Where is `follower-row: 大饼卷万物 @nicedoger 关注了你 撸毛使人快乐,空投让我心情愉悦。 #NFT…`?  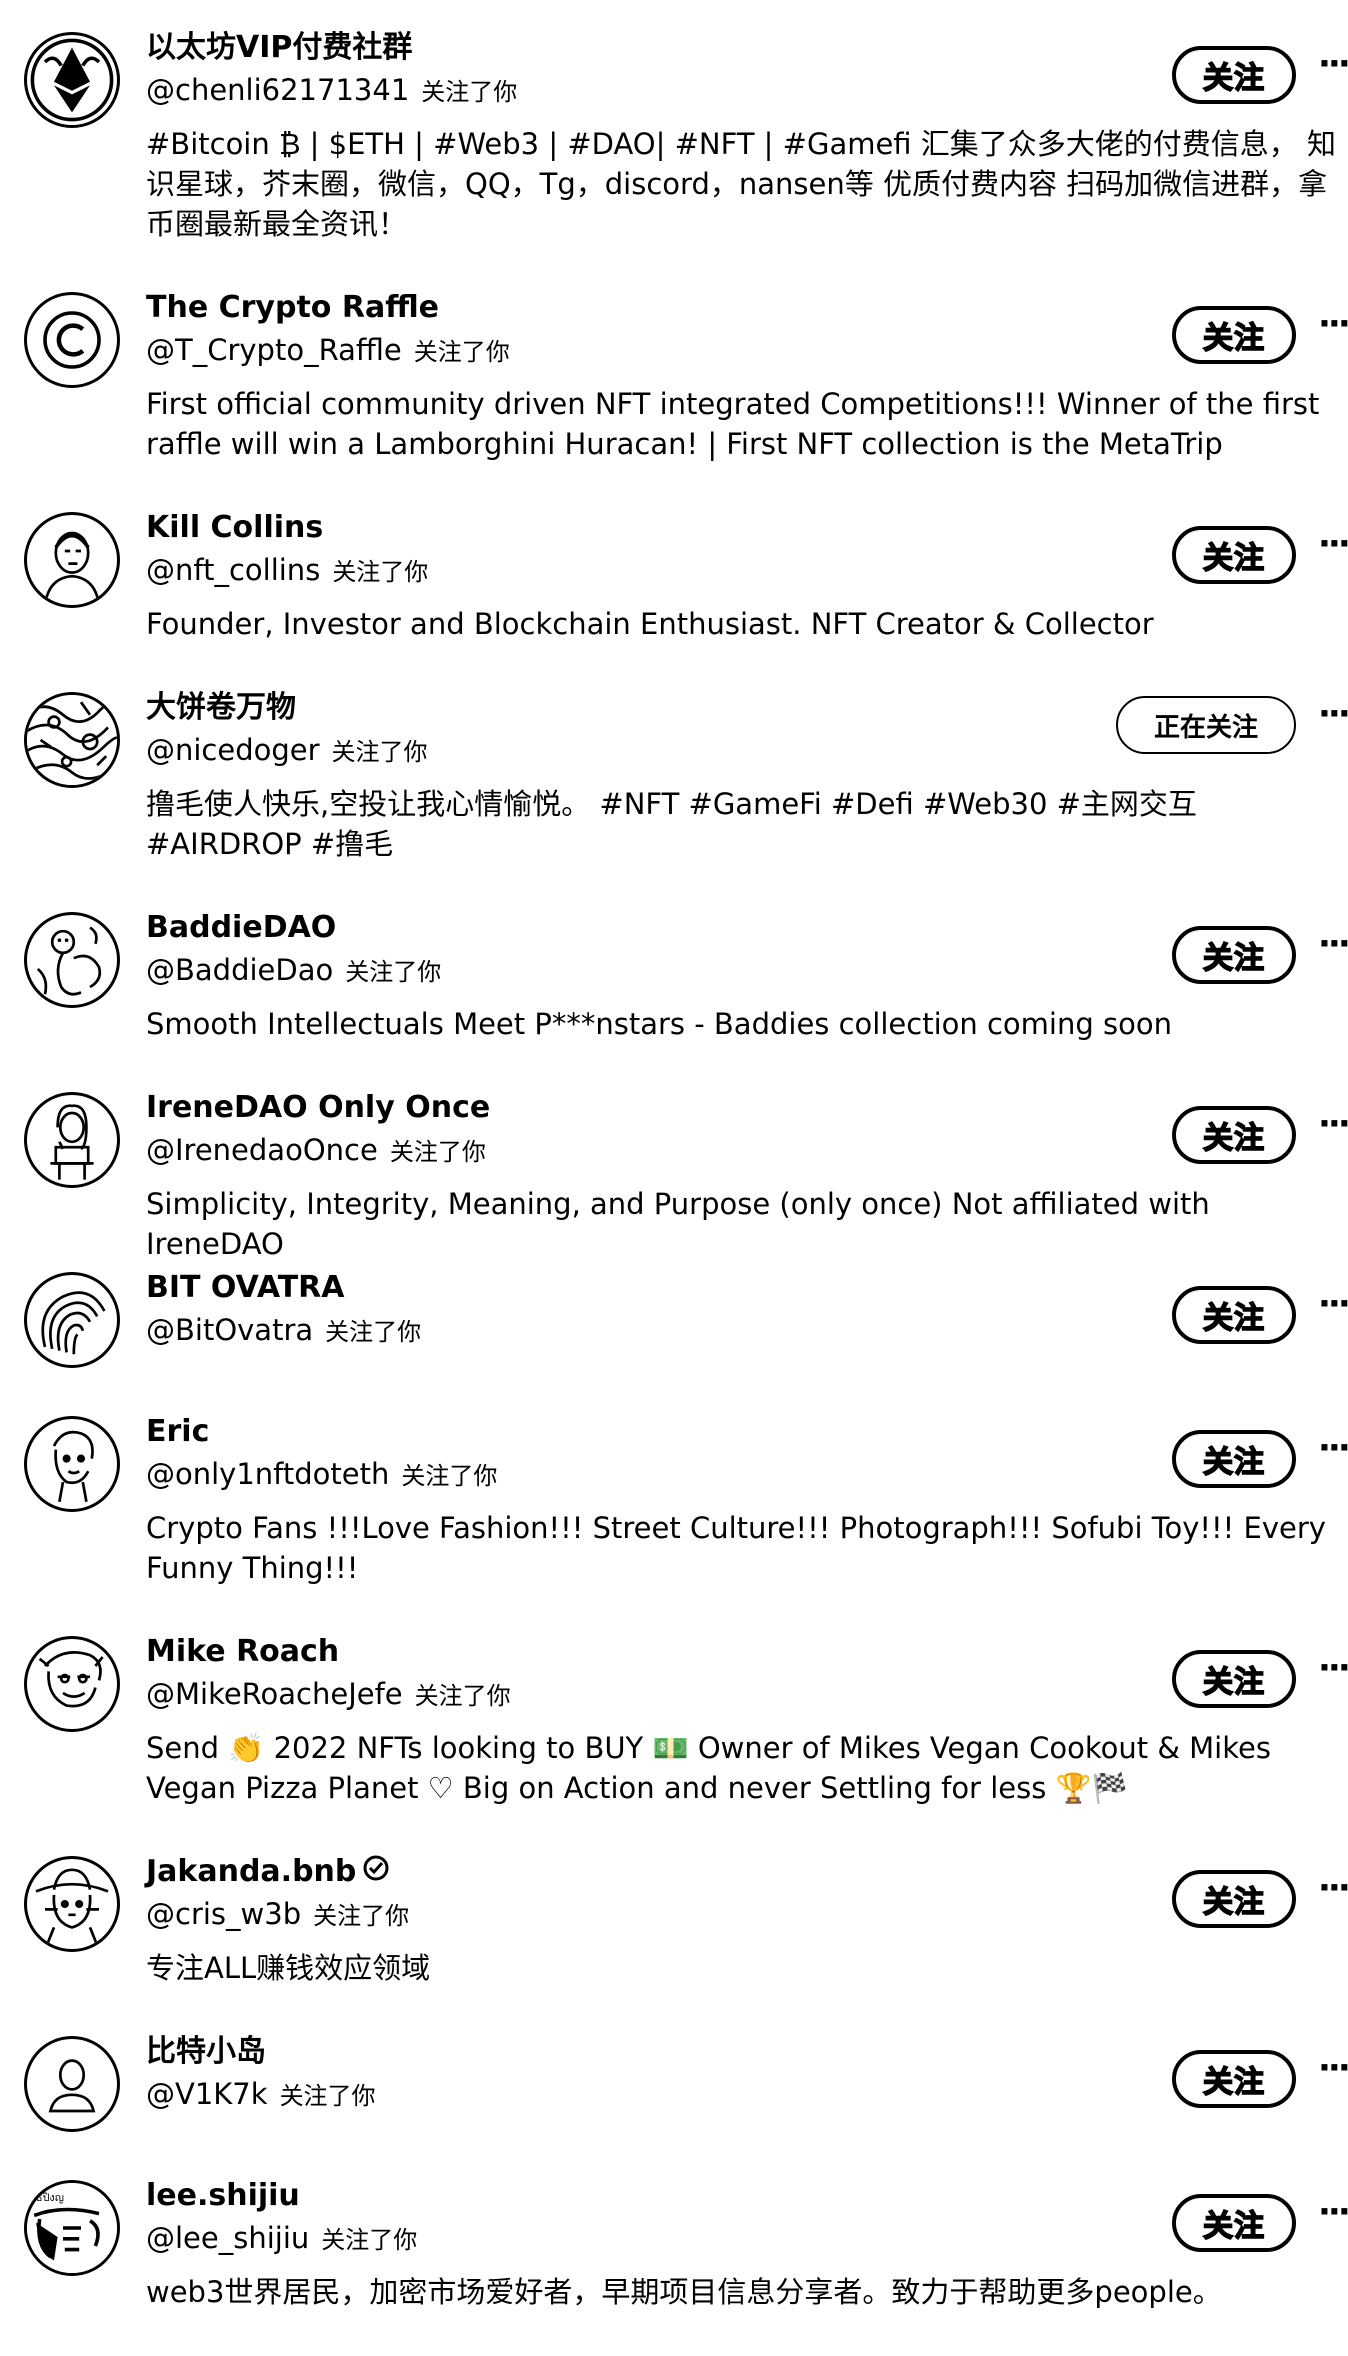 follower-row: 大饼卷万物 @nicedoger 关注了你 撸毛使人快乐,空投让我心情愉悦。 #NFT… is located at coordinates (674, 775).